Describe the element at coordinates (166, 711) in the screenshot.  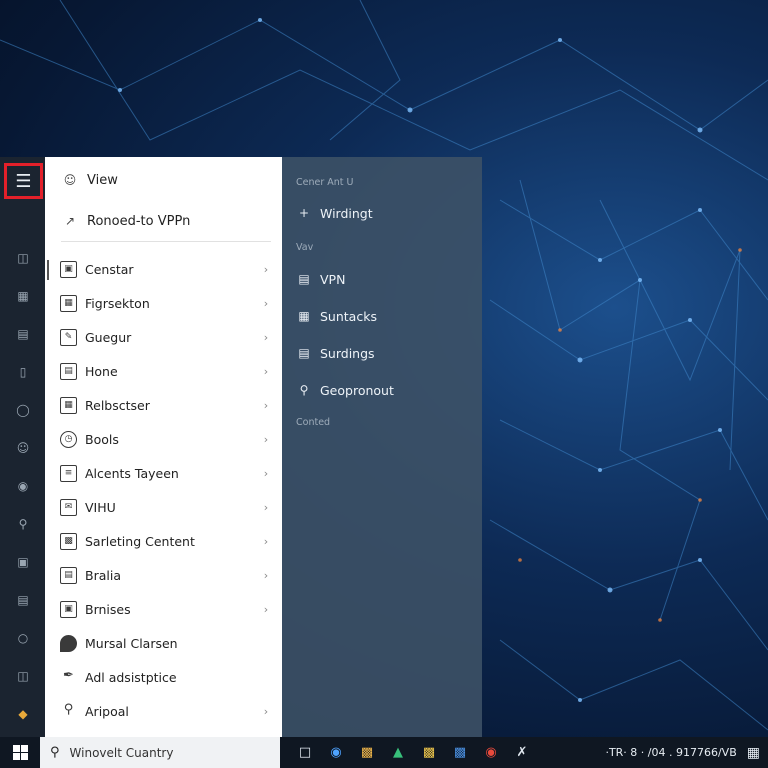
I see `menu-item-aripoal: ⚲ Aripoal ›` at that location.